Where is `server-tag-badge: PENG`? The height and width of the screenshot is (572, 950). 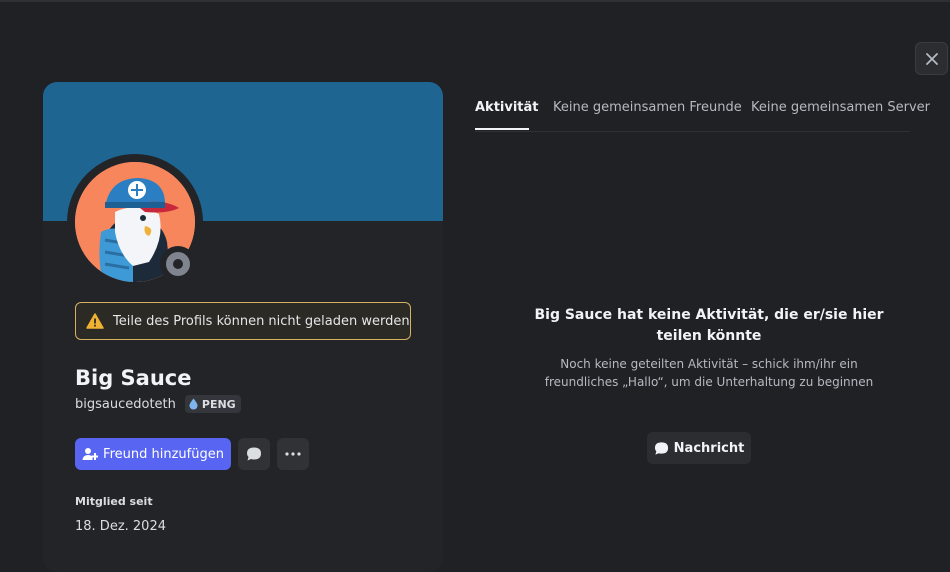 server-tag-badge: PENG is located at coordinates (212, 404).